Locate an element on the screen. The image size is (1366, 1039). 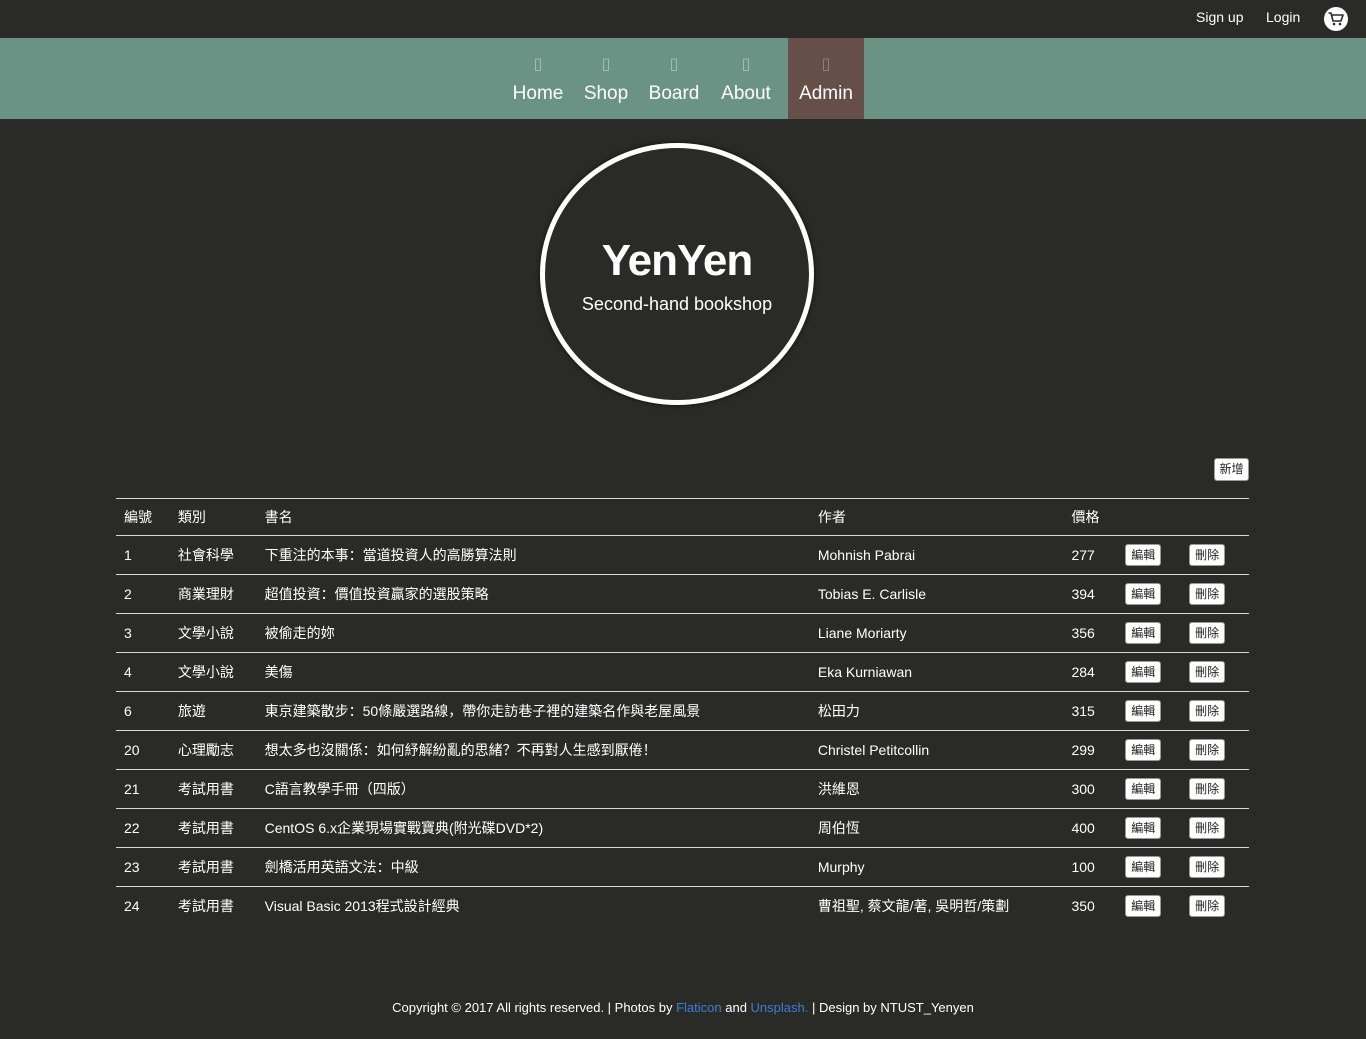
board-icon: ▯ is located at coordinates (674, 63).